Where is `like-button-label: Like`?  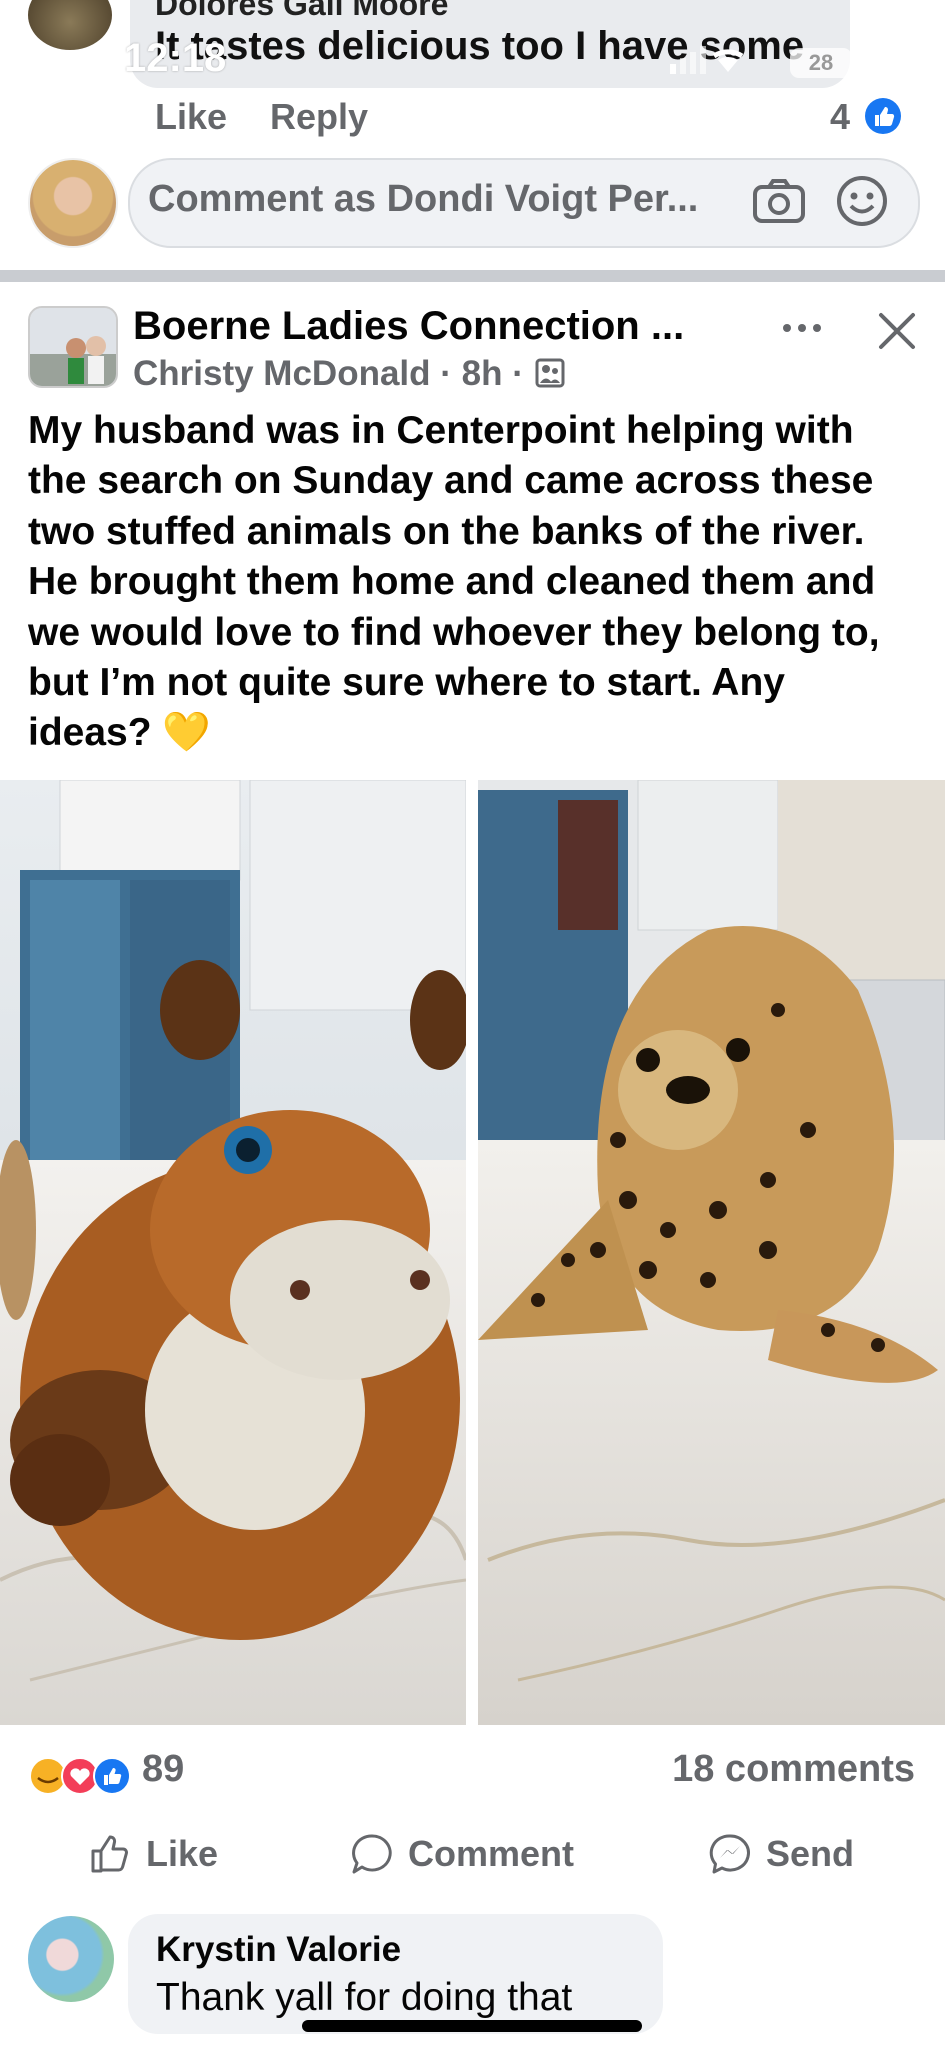
like-button-label: Like is located at coordinates (182, 1853).